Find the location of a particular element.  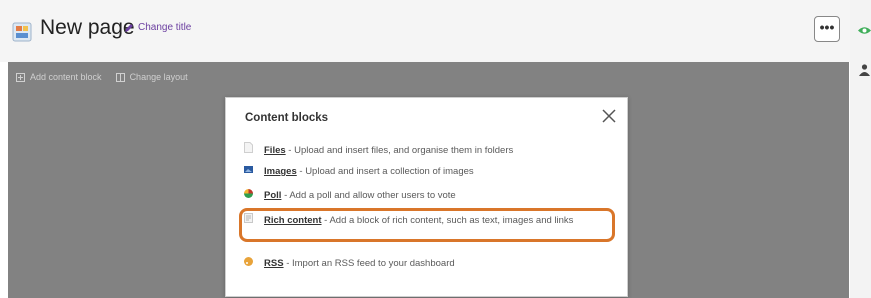

option-name: Files is located at coordinates (275, 150).